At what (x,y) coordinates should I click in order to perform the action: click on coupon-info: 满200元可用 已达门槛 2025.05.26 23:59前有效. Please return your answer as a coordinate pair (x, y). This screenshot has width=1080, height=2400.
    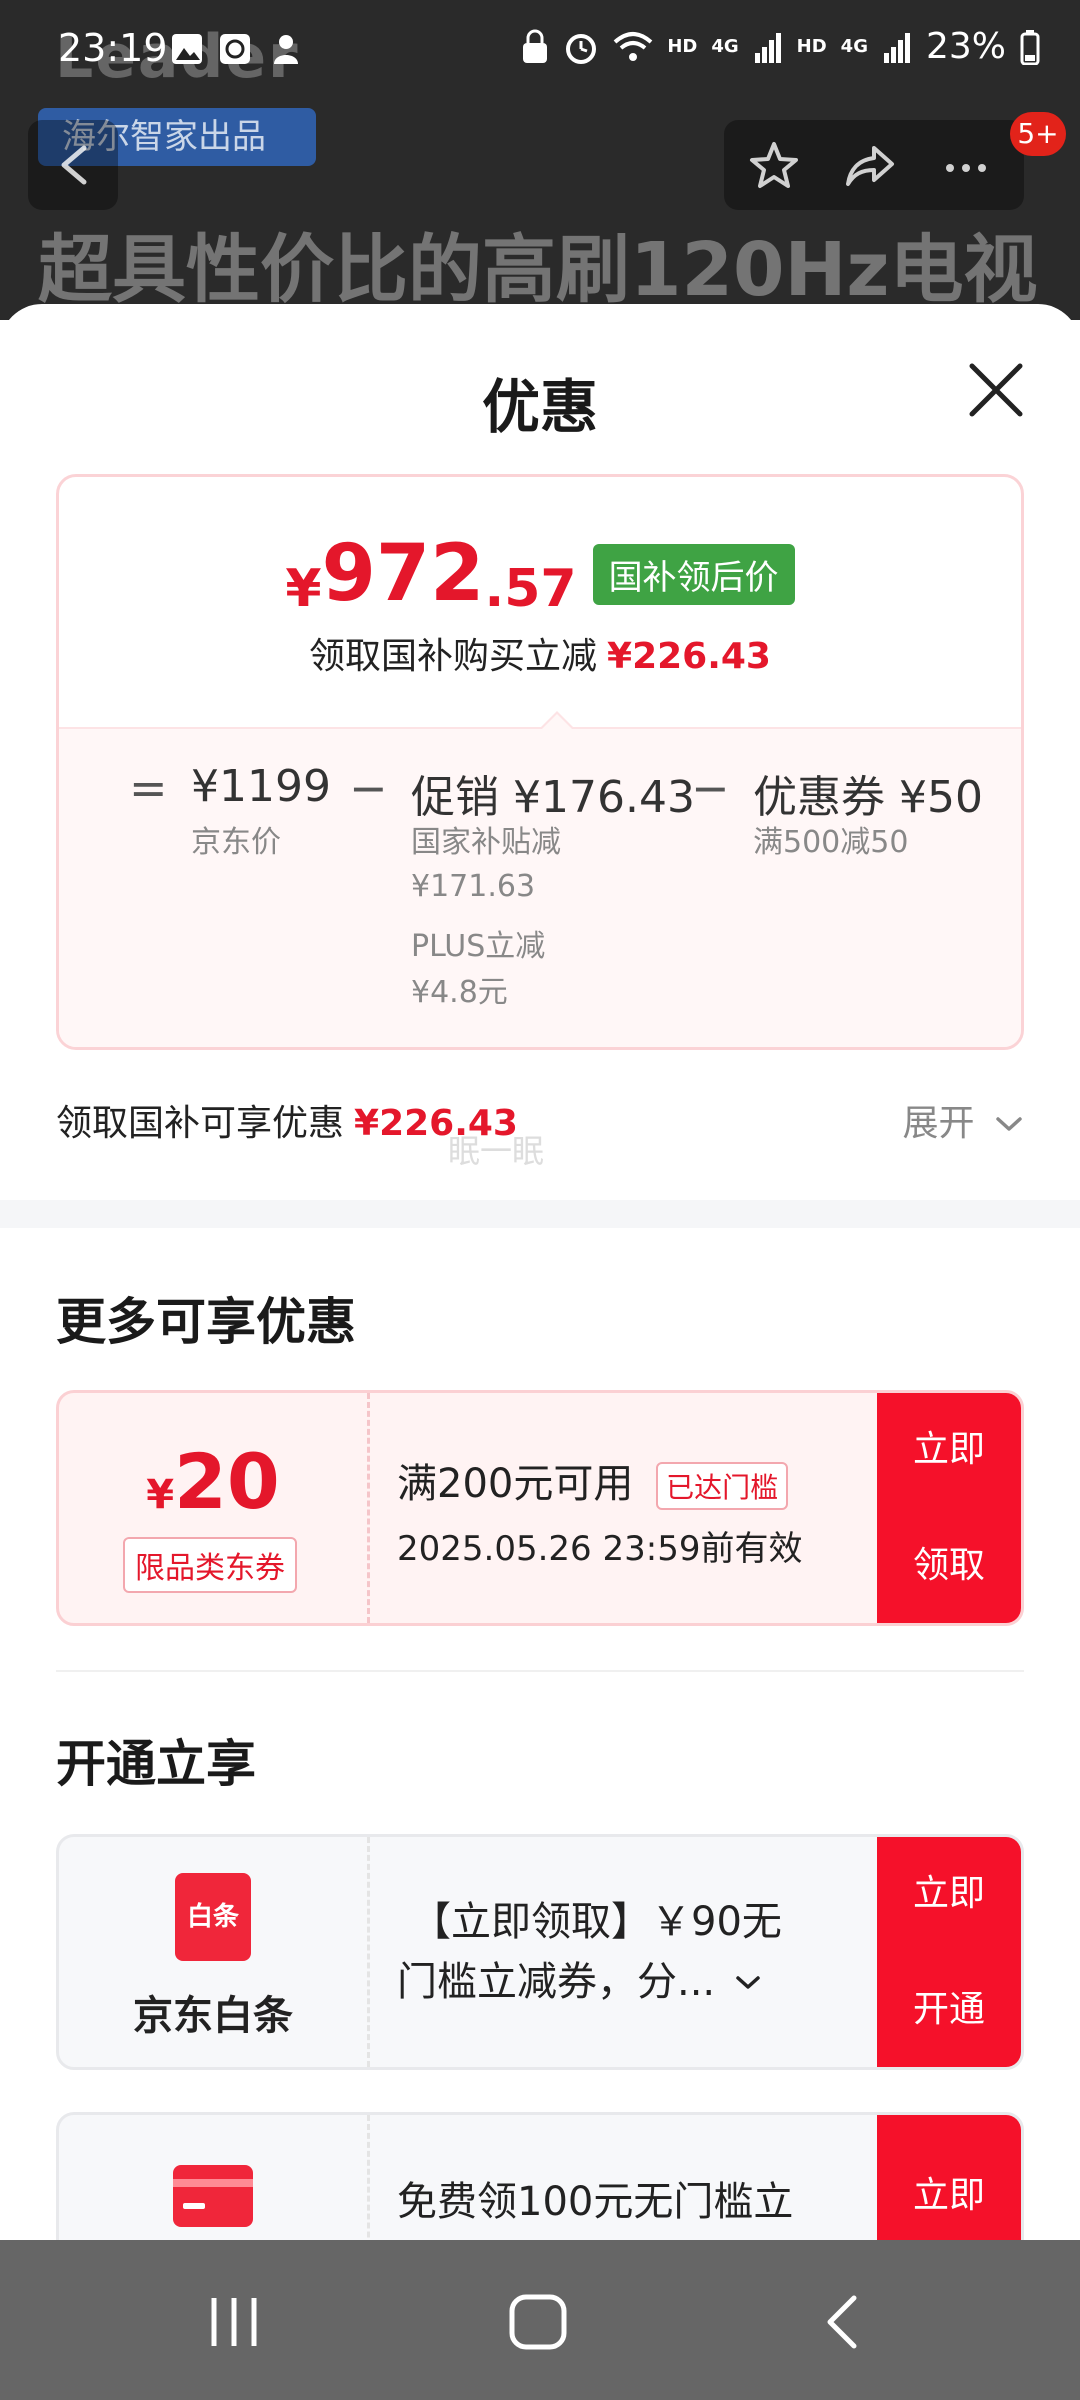
    Looking at the image, I should click on (607, 1508).